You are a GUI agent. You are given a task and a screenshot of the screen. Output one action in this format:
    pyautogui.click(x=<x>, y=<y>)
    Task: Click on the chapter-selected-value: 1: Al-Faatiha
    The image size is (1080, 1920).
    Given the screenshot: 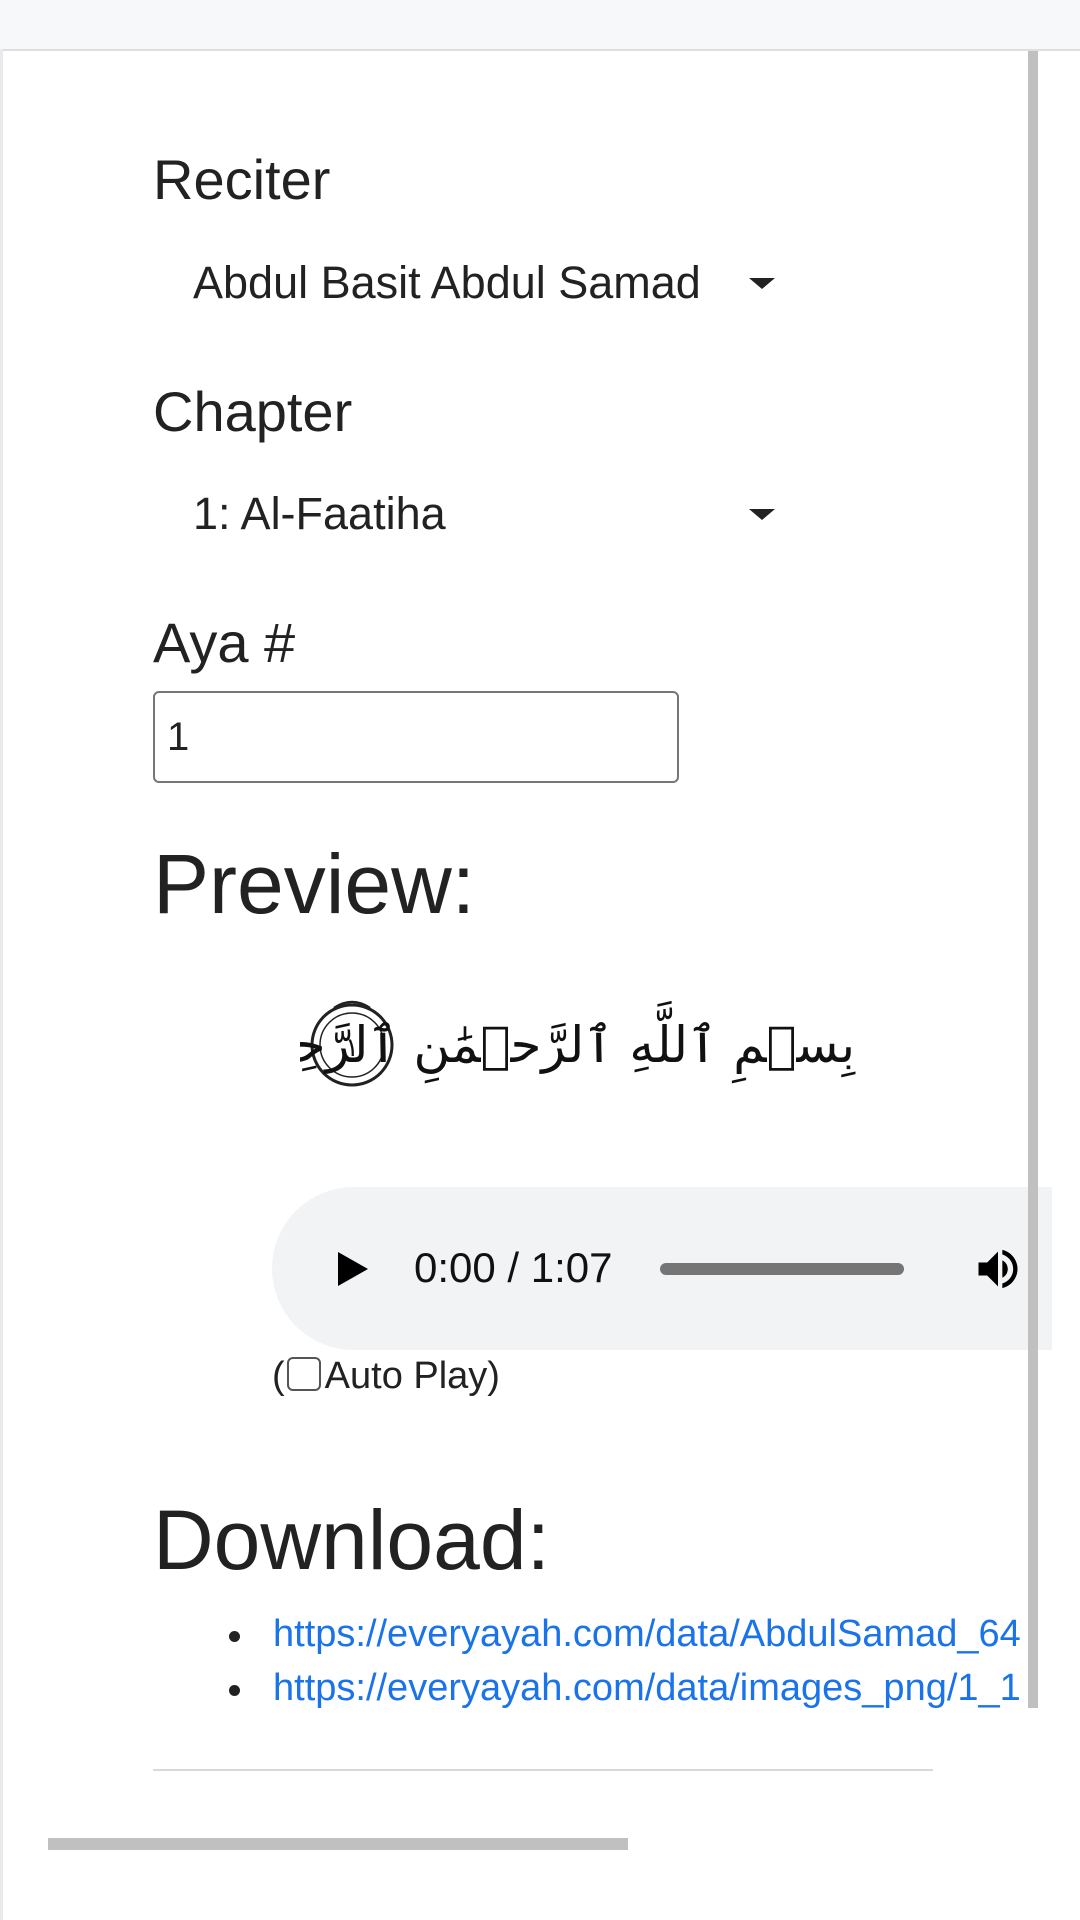 What is the action you would take?
    pyautogui.click(x=319, y=513)
    